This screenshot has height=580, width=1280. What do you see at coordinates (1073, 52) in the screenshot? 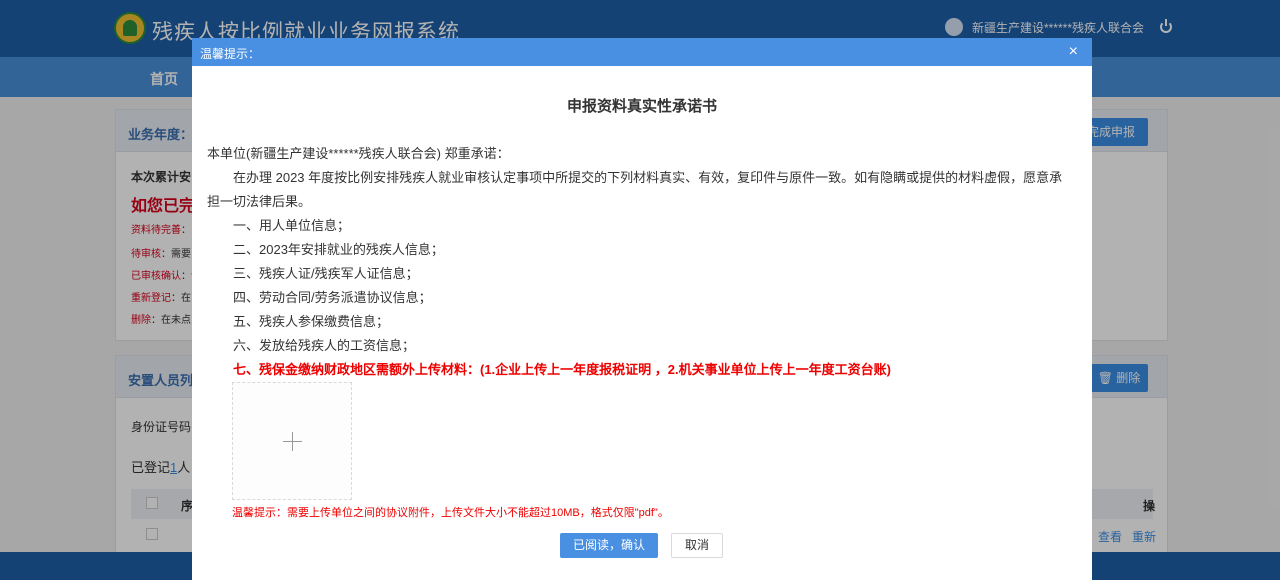
I see `close-icon: ×` at bounding box center [1073, 52].